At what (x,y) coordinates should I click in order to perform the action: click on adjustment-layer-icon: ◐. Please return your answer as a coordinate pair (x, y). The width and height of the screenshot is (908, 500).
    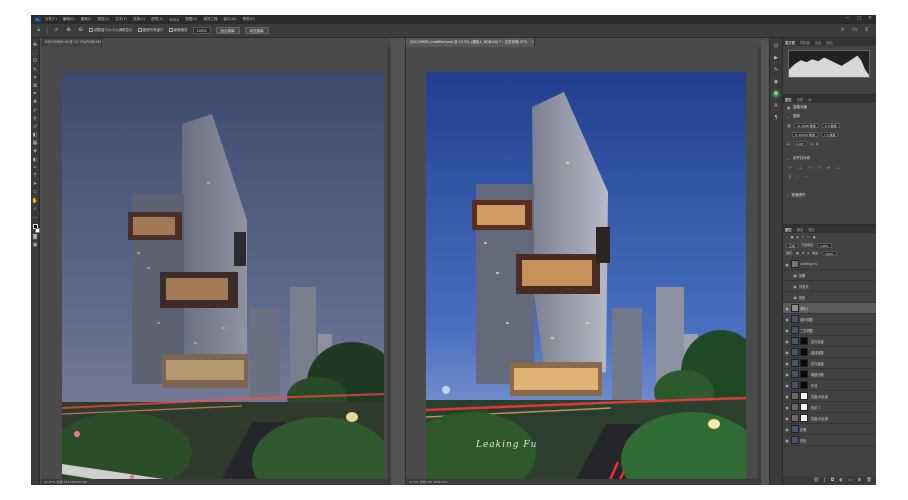
    Looking at the image, I should click on (841, 480).